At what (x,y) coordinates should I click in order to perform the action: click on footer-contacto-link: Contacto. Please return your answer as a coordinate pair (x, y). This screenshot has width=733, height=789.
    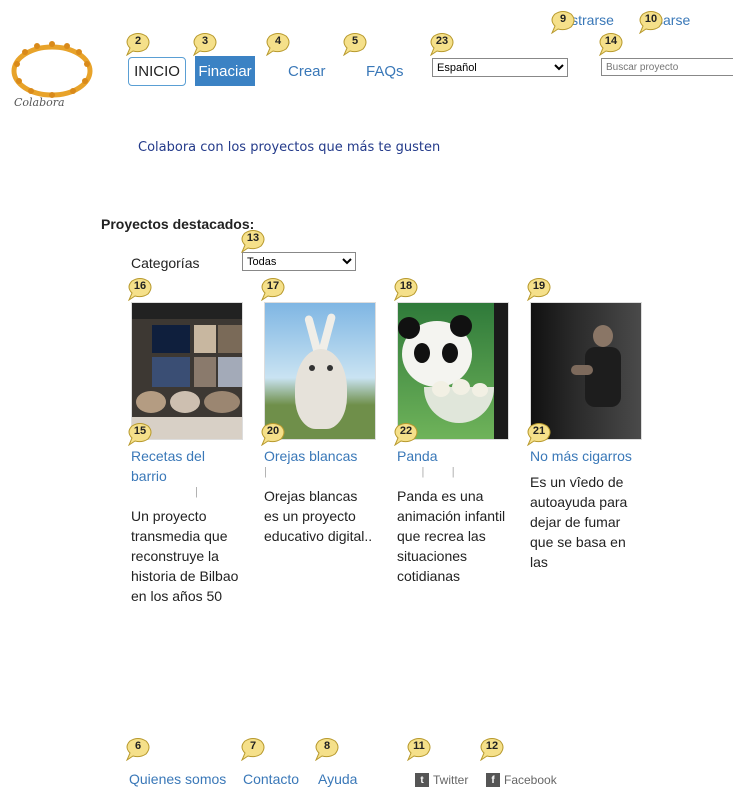
    Looking at the image, I should click on (271, 779).